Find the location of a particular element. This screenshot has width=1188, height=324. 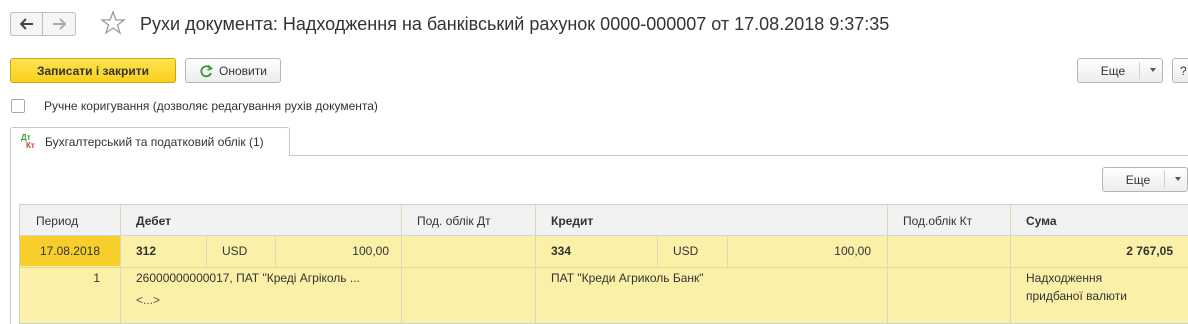

cell-debit-currency: USD is located at coordinates (240, 251).